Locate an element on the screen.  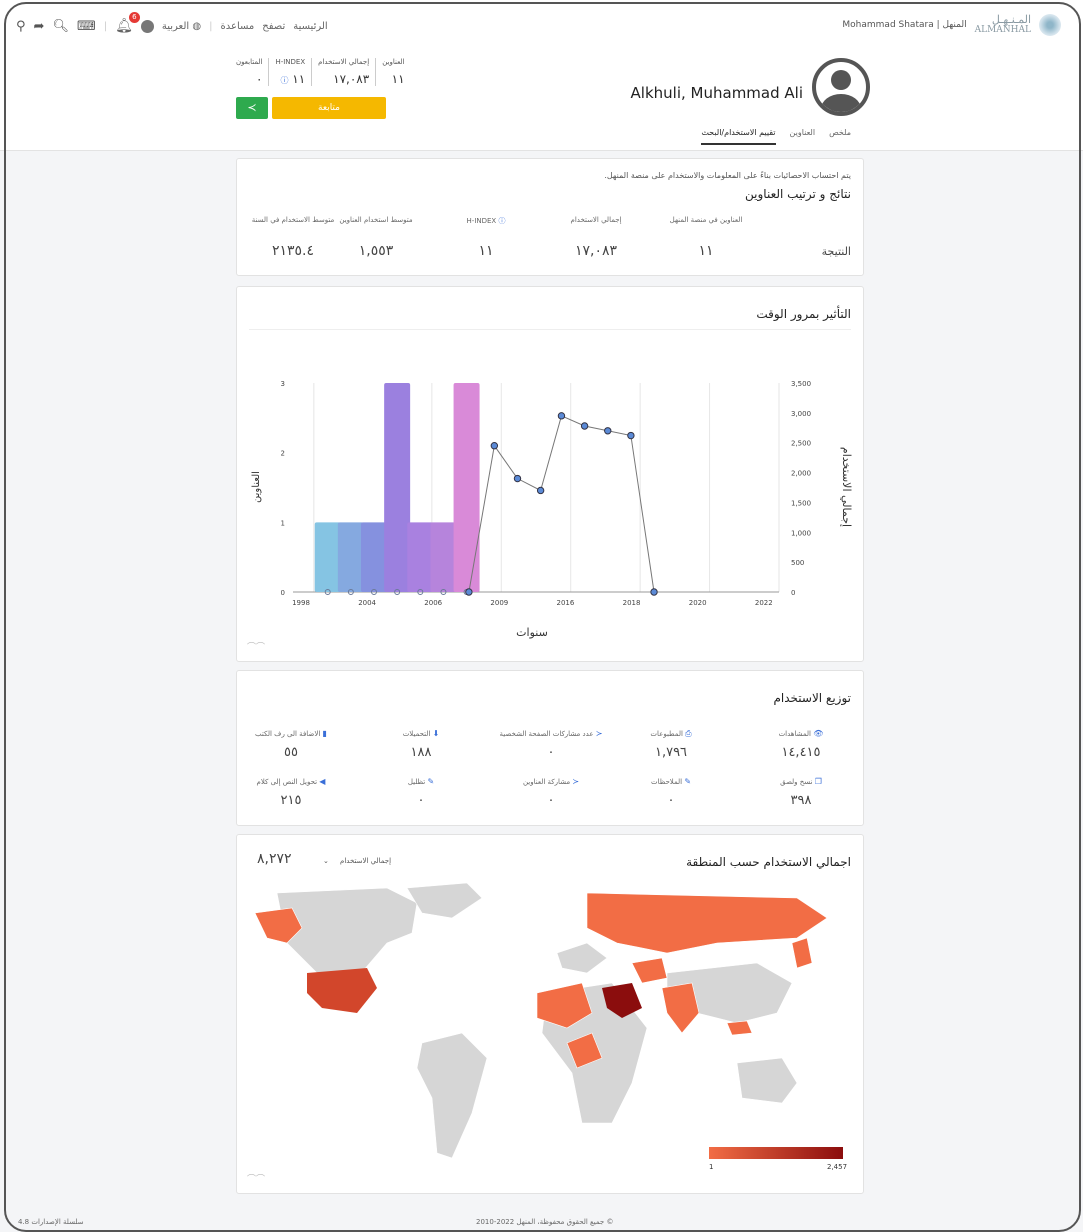
profile-name: Alkhuli, Muhammad Ali is located at coordinates (716, 93).